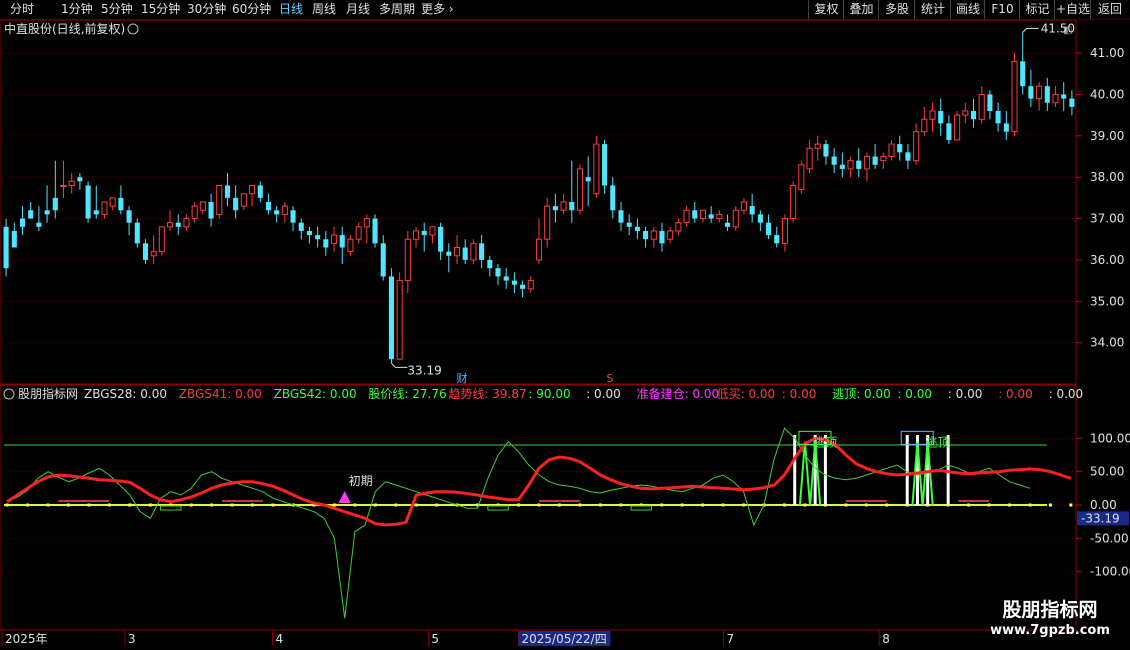 This screenshot has height=650, width=1130. Describe the element at coordinates (462, 378) in the screenshot. I see `finance-marker: 财` at that location.